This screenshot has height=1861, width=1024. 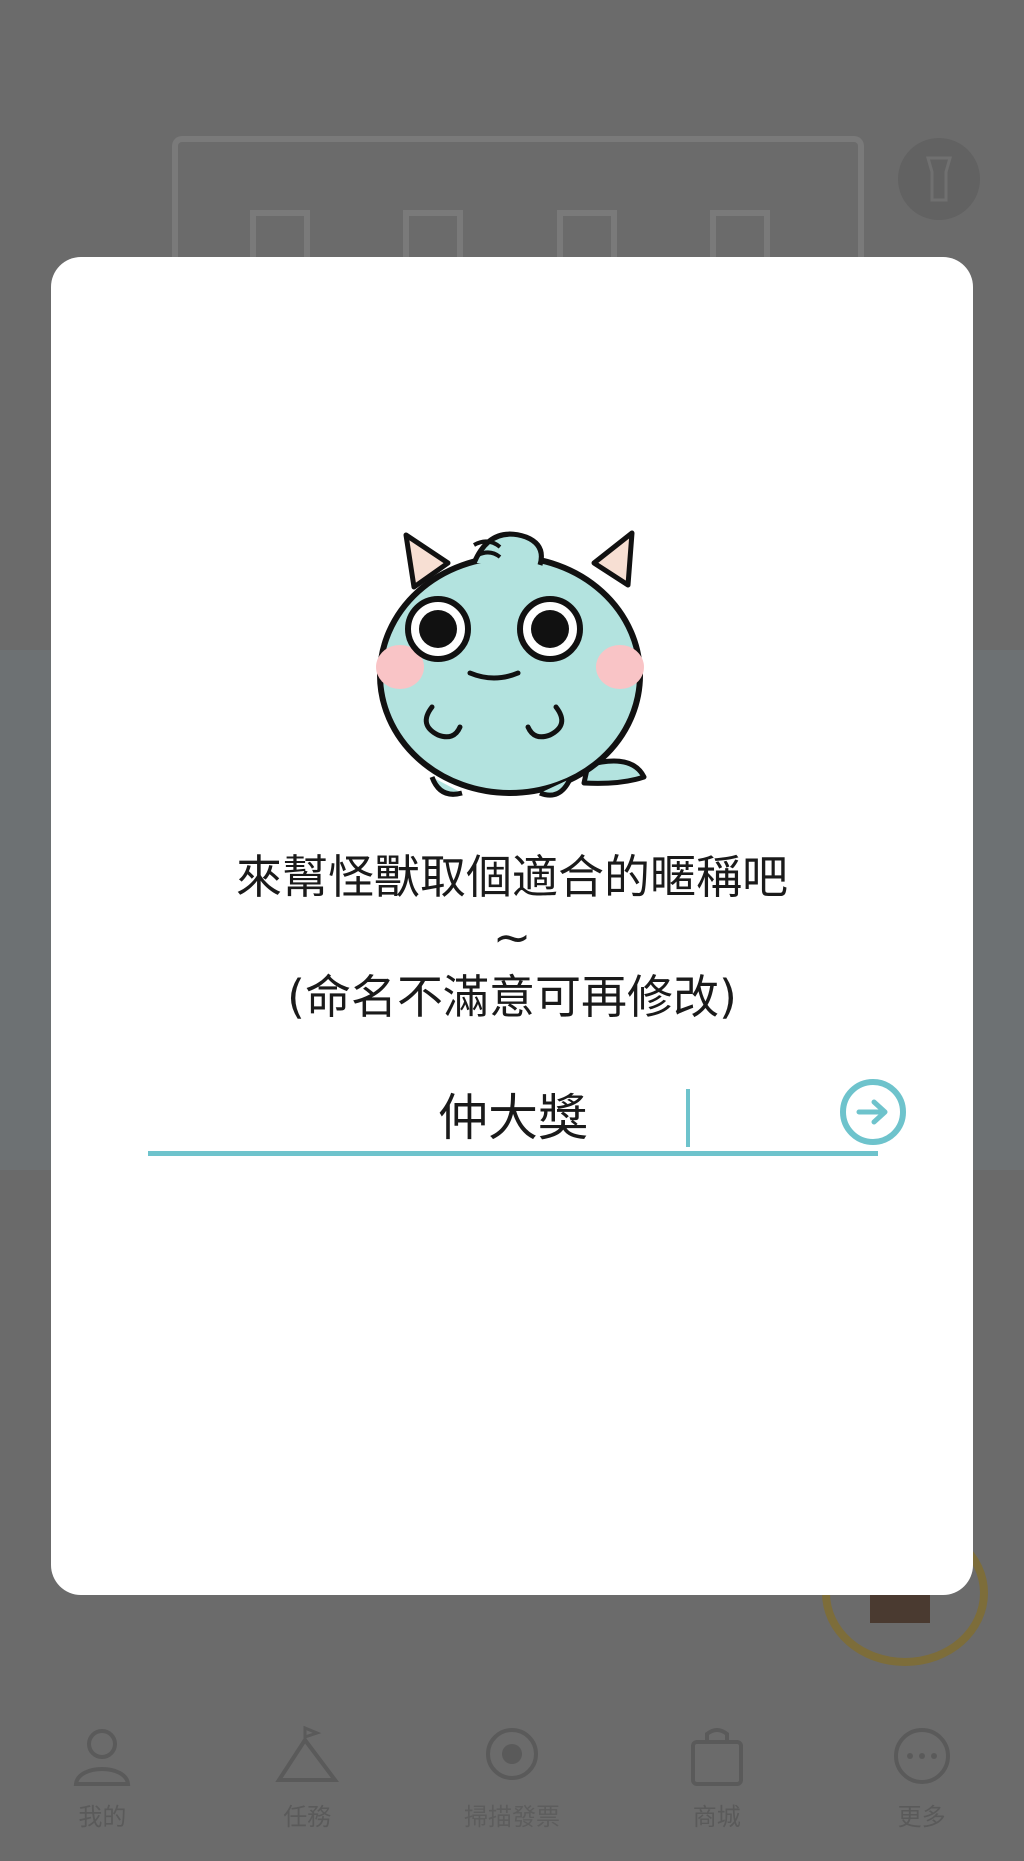 I want to click on nickname-input, so click(x=513, y=1116).